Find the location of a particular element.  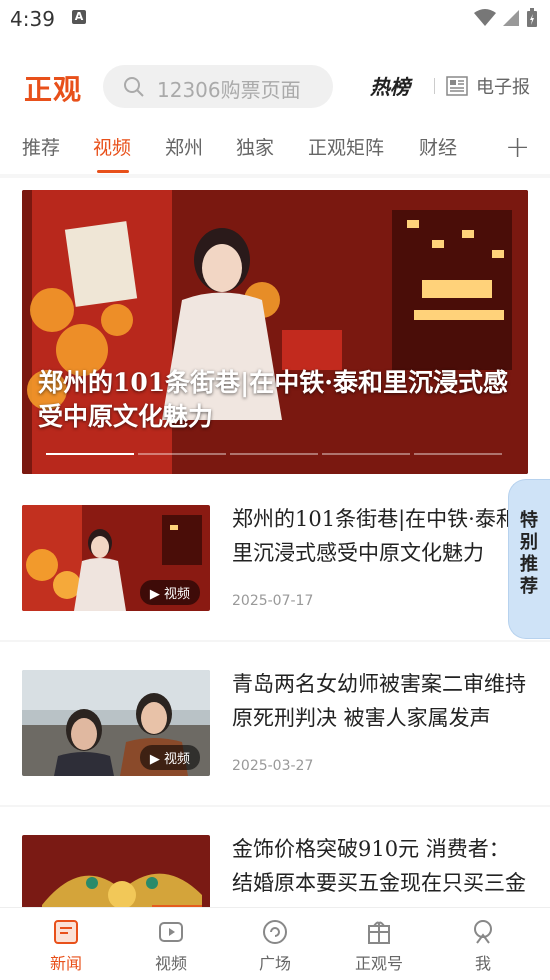

news-date: 2025-07-17 is located at coordinates (273, 601).